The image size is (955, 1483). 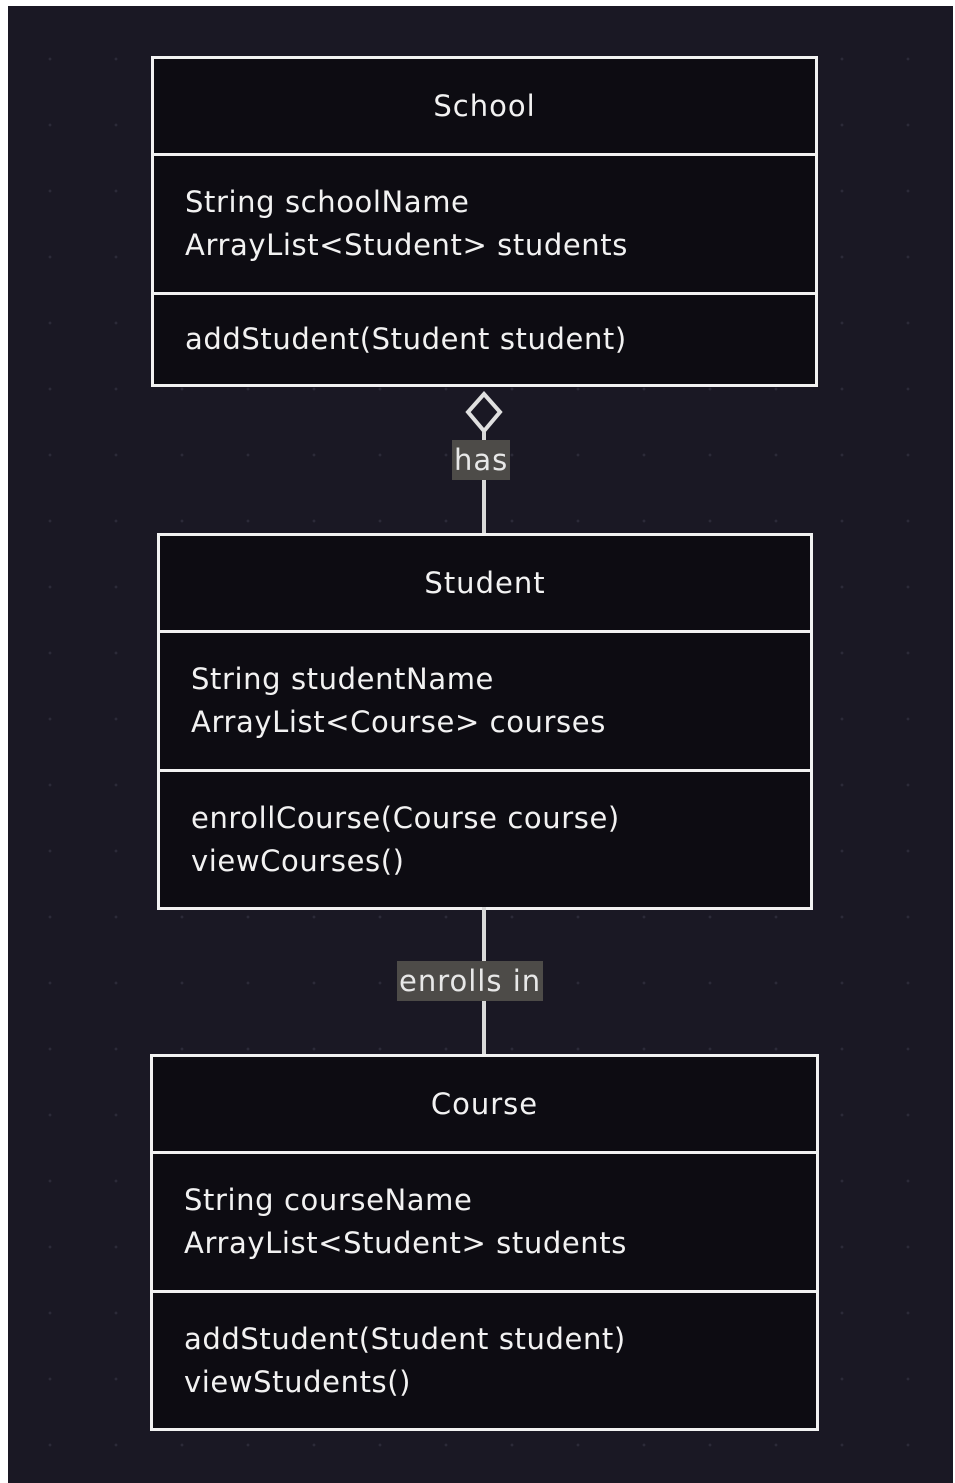 I want to click on class-title: Student, so click(x=485, y=584).